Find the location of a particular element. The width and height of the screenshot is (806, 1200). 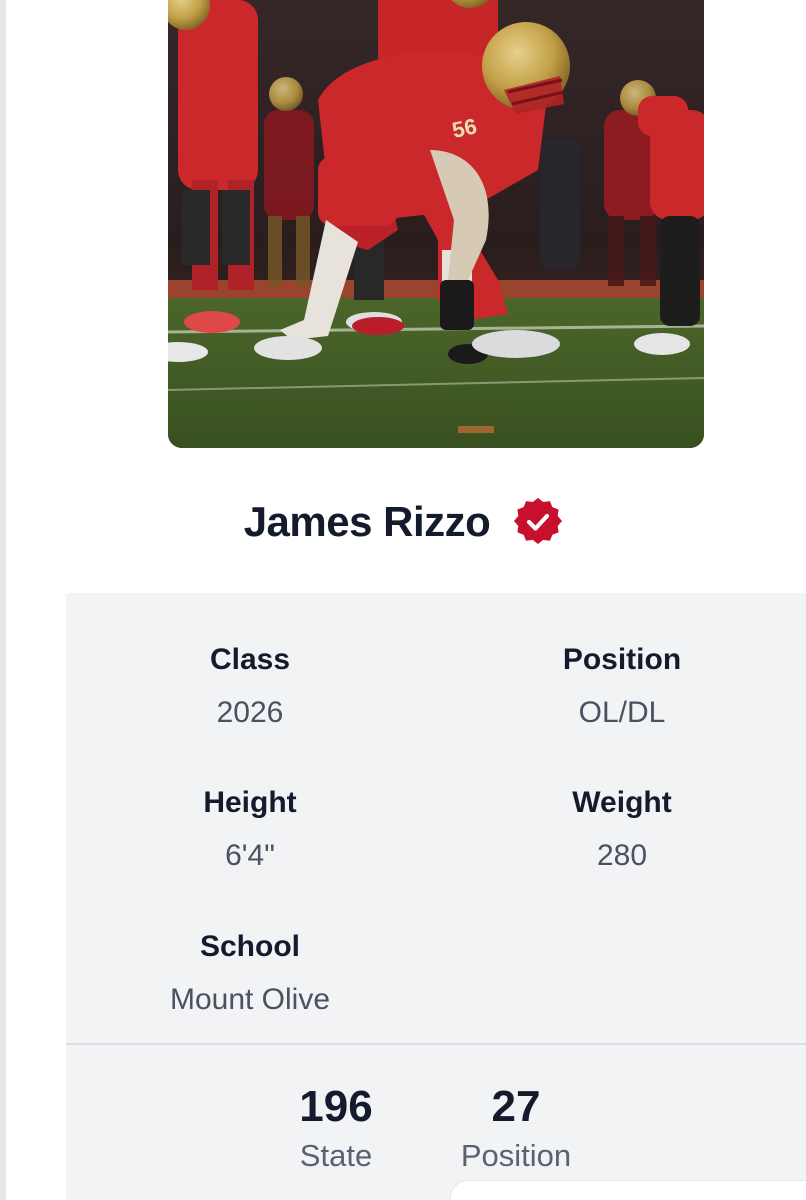

ranking-state-value: 196 is located at coordinates (336, 1106).